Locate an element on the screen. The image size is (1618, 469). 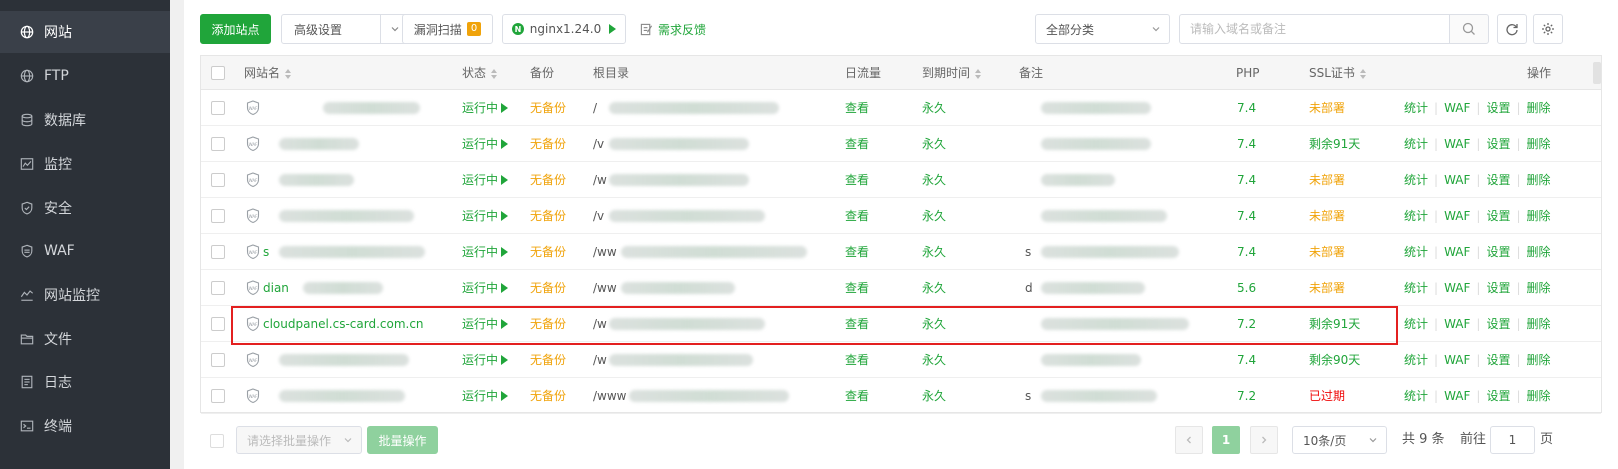
ssl-status-link: 剩余90天 is located at coordinates (1334, 360).